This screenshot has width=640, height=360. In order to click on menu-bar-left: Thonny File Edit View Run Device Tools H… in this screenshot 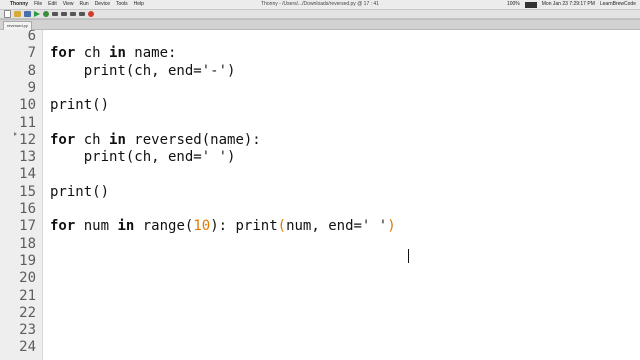, I will do `click(74, 4)`.